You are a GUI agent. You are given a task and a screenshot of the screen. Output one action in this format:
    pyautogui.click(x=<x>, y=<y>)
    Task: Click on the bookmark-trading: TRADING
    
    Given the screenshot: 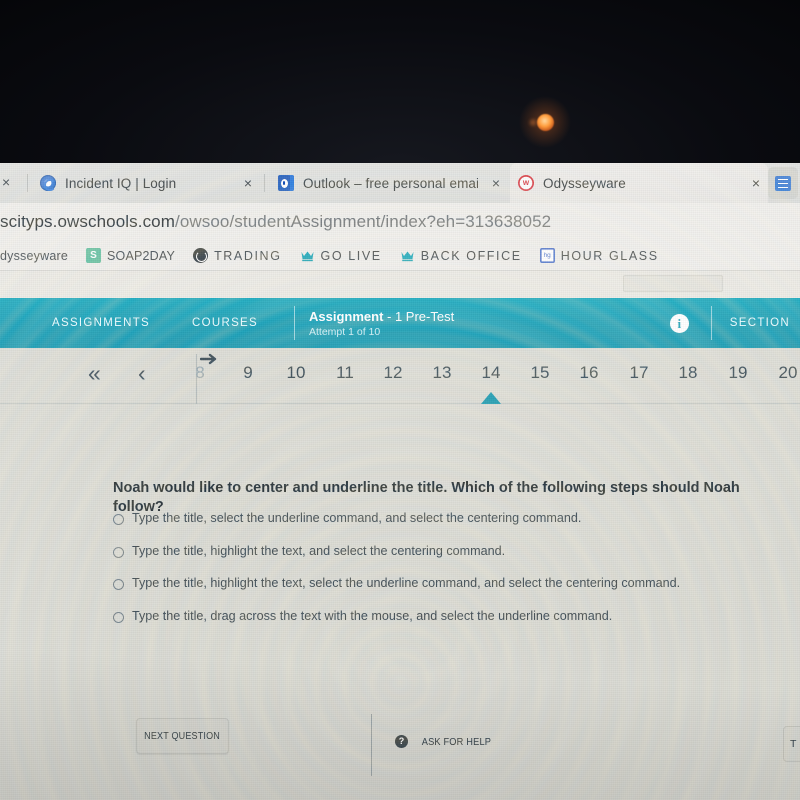 What is the action you would take?
    pyautogui.click(x=237, y=255)
    